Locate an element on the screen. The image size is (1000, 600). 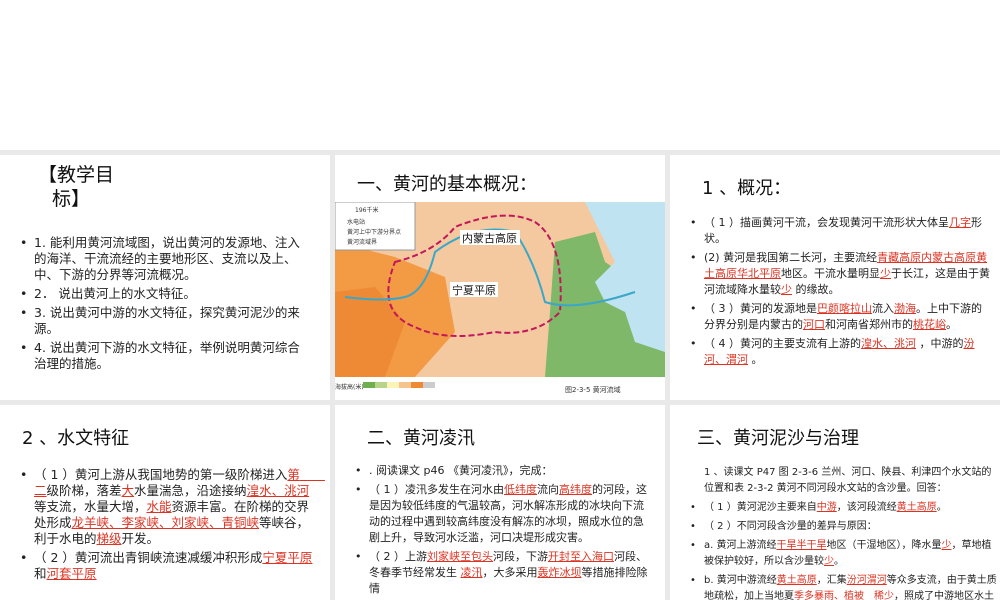
list-item: （ 2 ）不同河段含沙量的差异与原因： is located at coordinates (845, 527).